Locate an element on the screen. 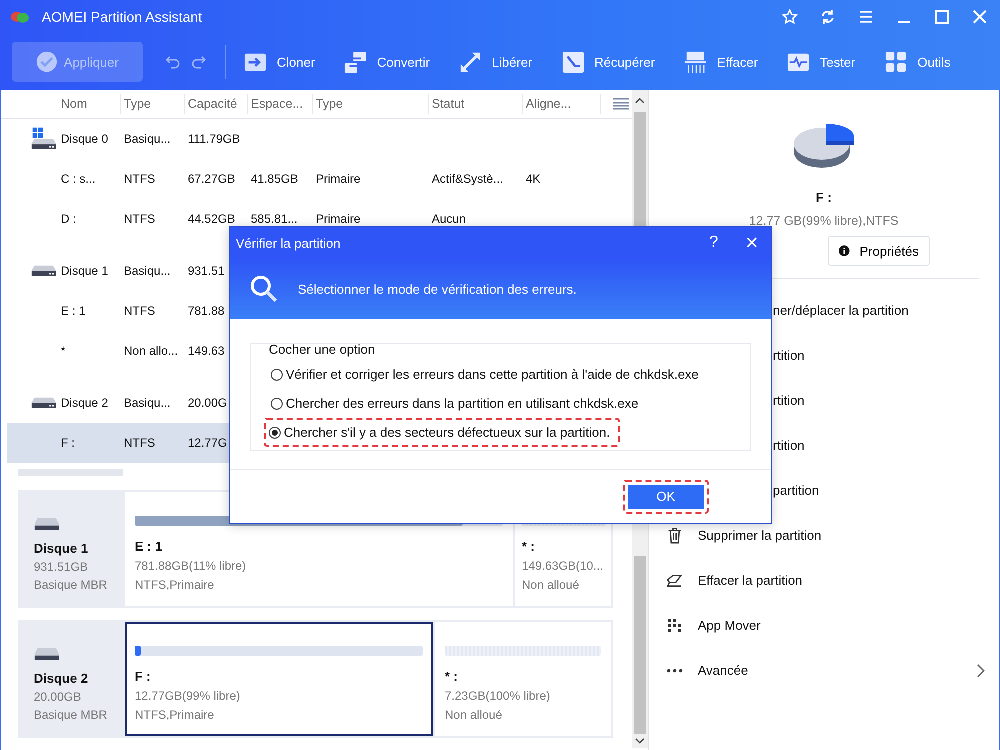  properties-button: Propriétés is located at coordinates (879, 251).